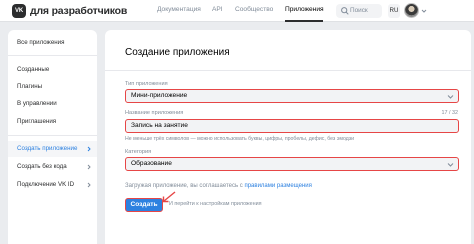  What do you see at coordinates (411, 10) in the screenshot?
I see `avatar` at bounding box center [411, 10].